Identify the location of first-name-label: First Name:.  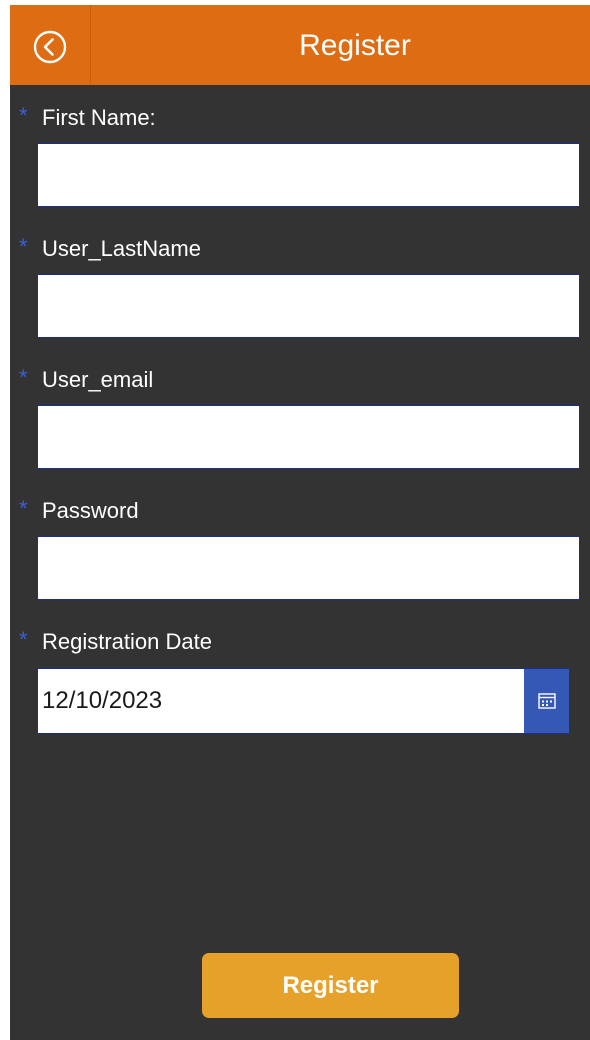
(99, 117).